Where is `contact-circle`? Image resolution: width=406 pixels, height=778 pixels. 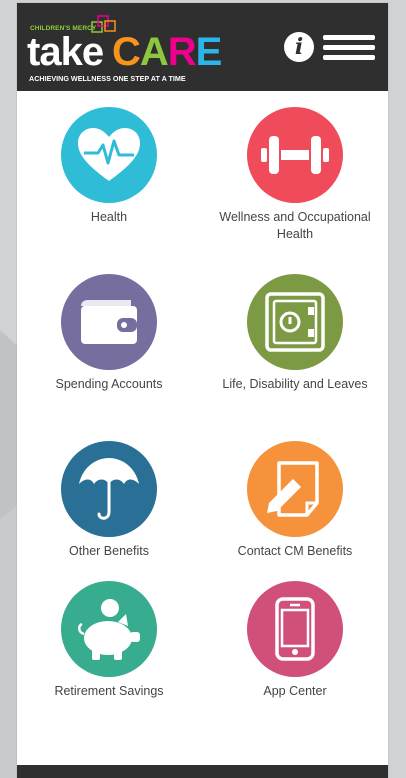
contact-circle is located at coordinates (295, 489).